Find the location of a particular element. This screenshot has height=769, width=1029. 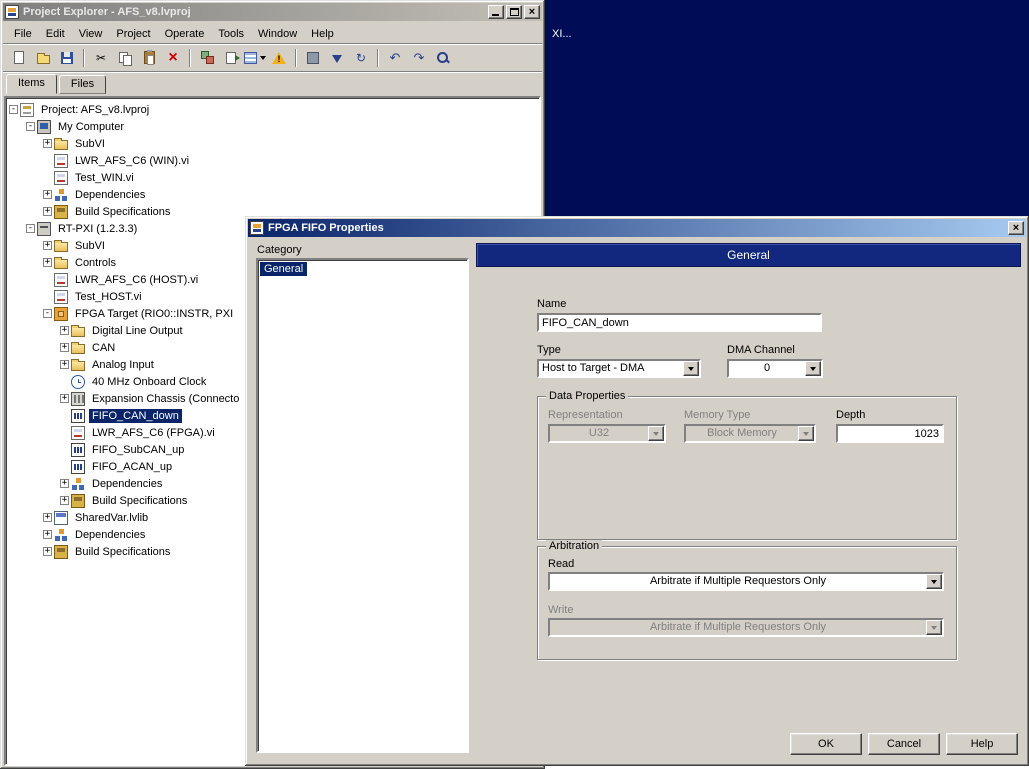

fpga-target-icon is located at coordinates (61, 313).